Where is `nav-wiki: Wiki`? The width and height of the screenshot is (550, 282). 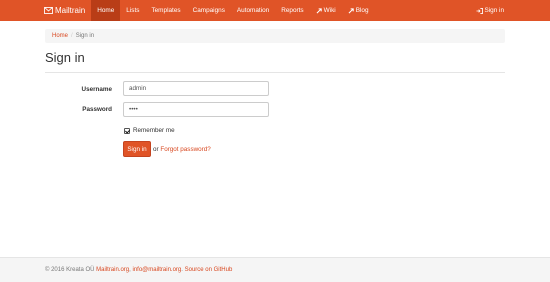
nav-wiki: Wiki is located at coordinates (326, 10).